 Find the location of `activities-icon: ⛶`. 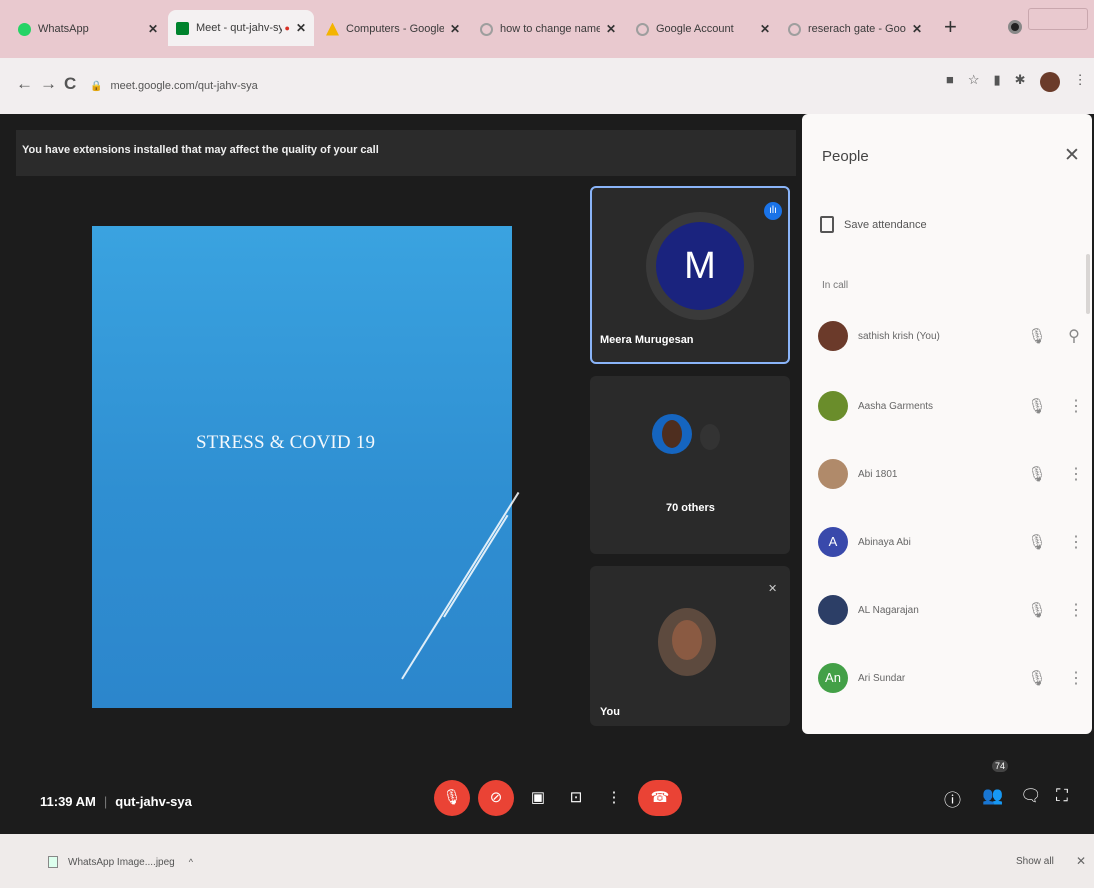

activities-icon: ⛶ is located at coordinates (1062, 795).